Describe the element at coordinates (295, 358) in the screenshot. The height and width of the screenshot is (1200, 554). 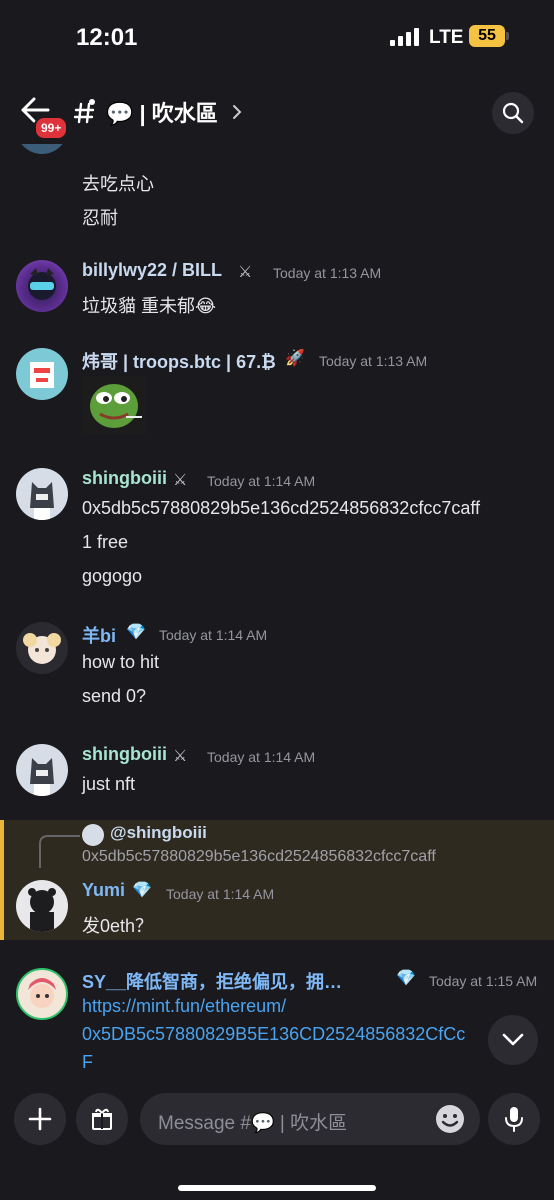
I see `rocket-icon: 🚀` at that location.